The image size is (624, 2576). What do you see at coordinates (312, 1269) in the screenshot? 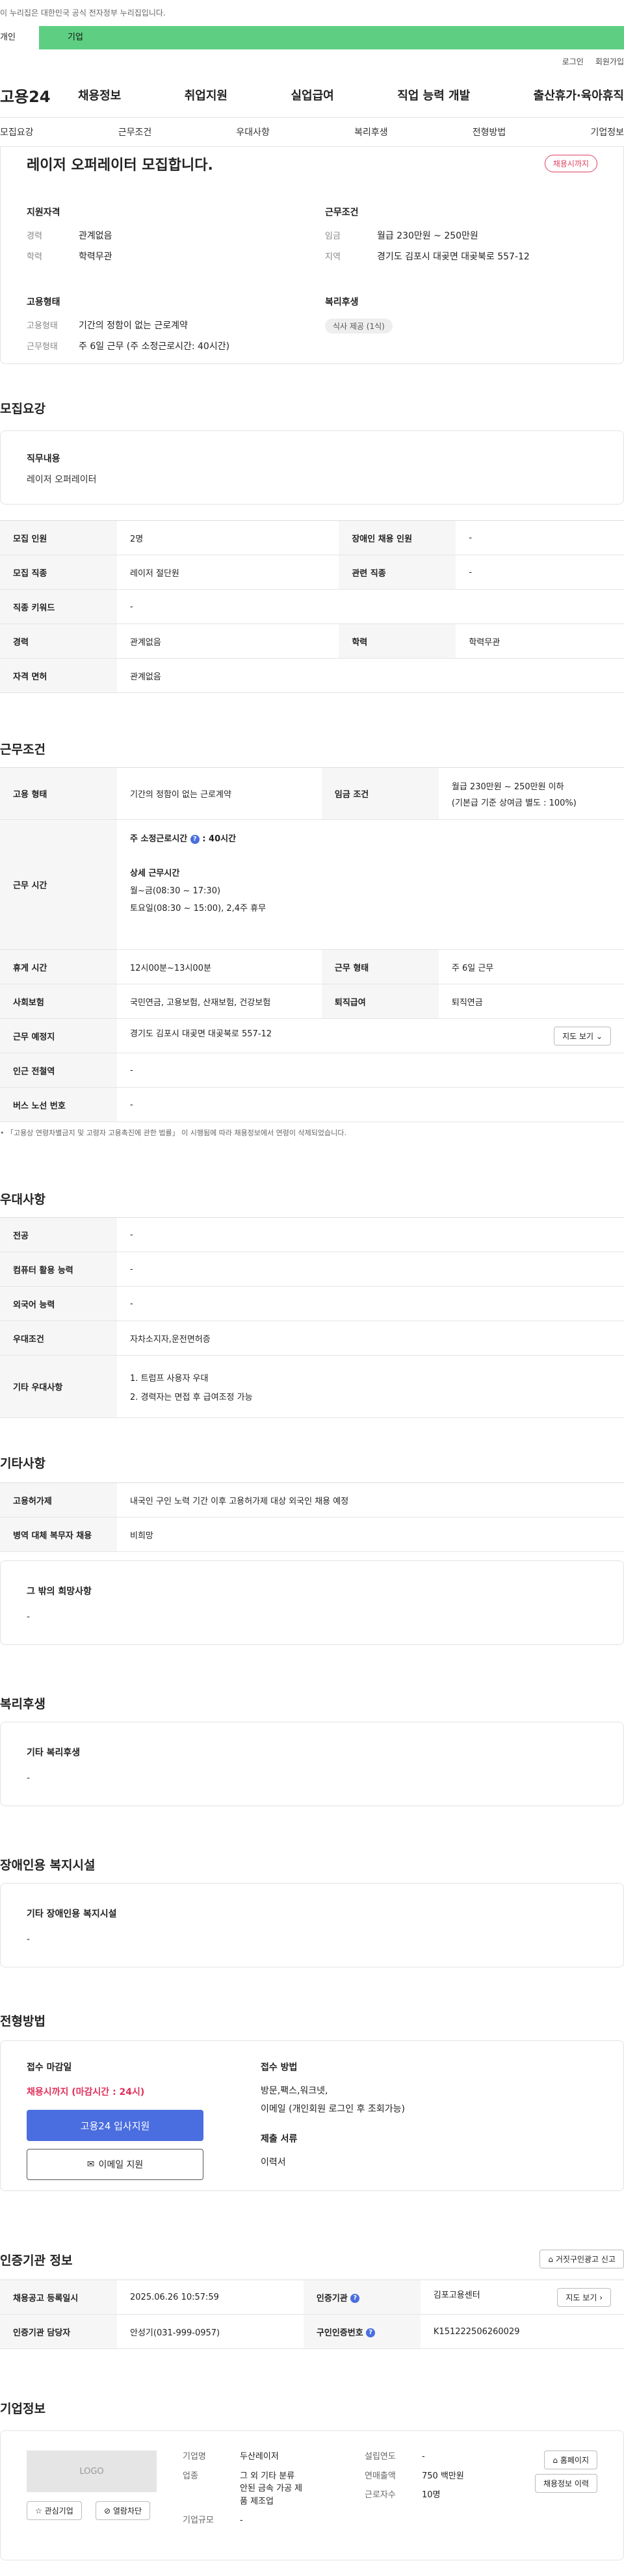
I see `table-row: 컴퓨터 활용 능력 -` at bounding box center [312, 1269].